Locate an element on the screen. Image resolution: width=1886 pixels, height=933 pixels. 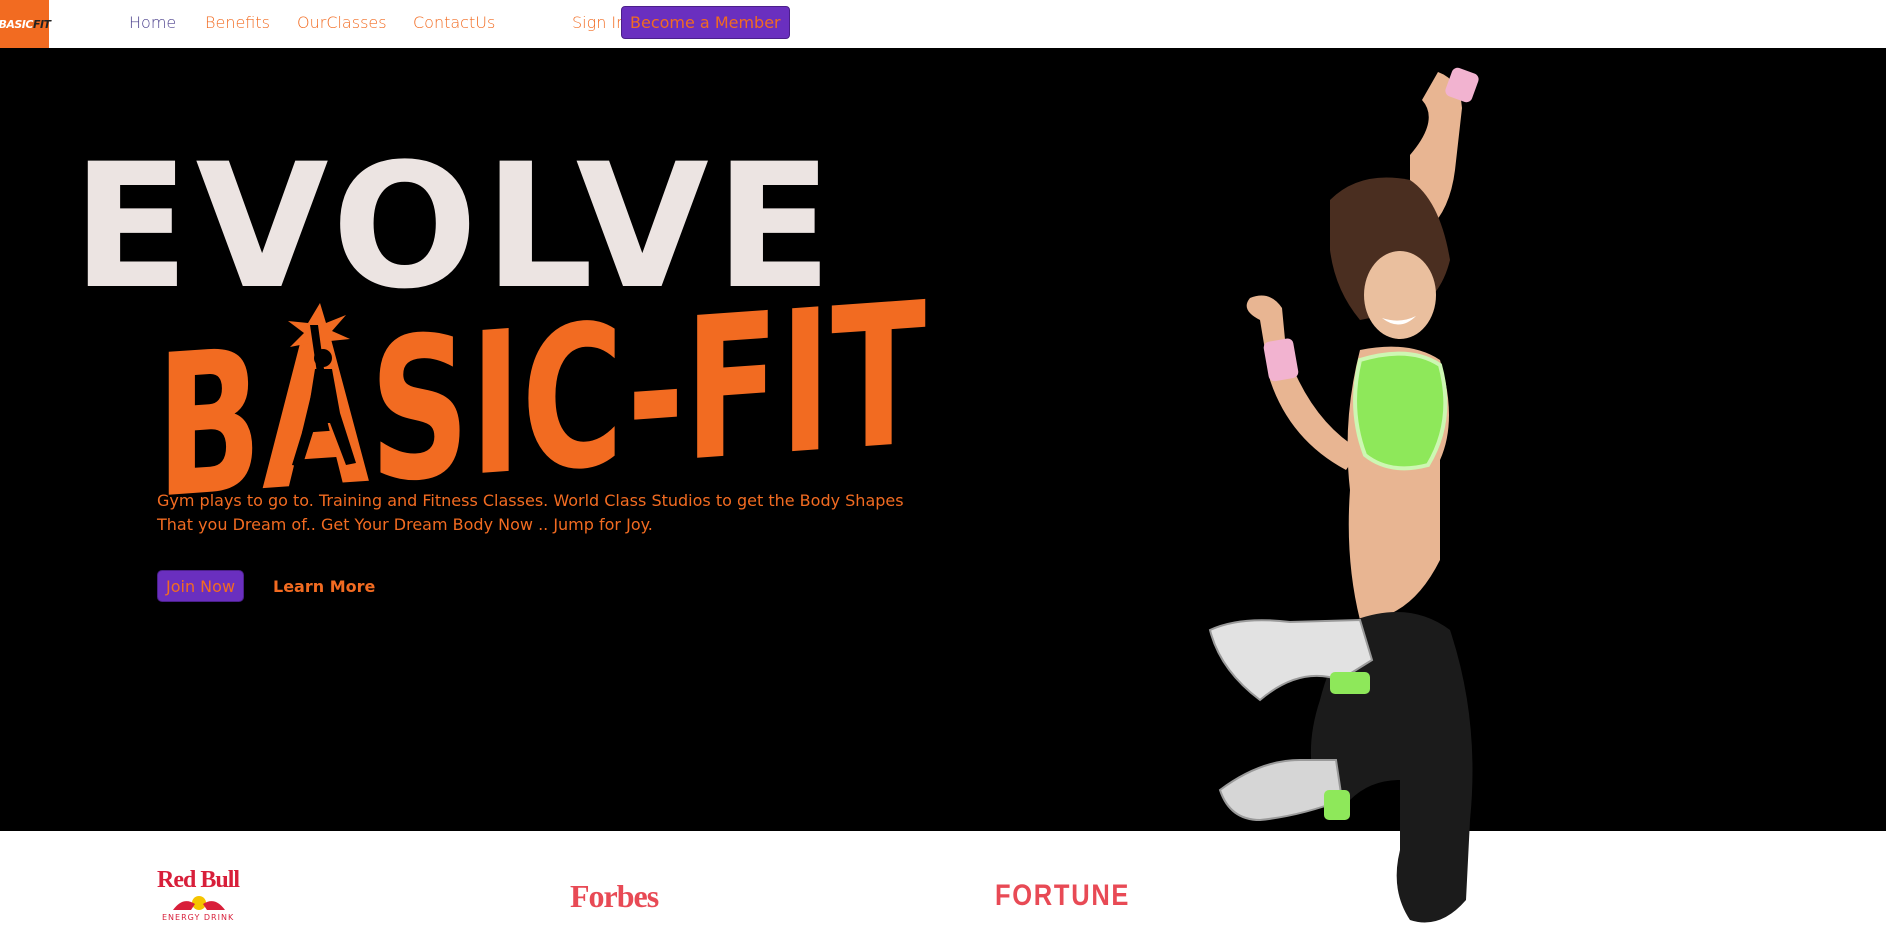
redbull-subtitle: ENERGY DRINK is located at coordinates (198, 917).